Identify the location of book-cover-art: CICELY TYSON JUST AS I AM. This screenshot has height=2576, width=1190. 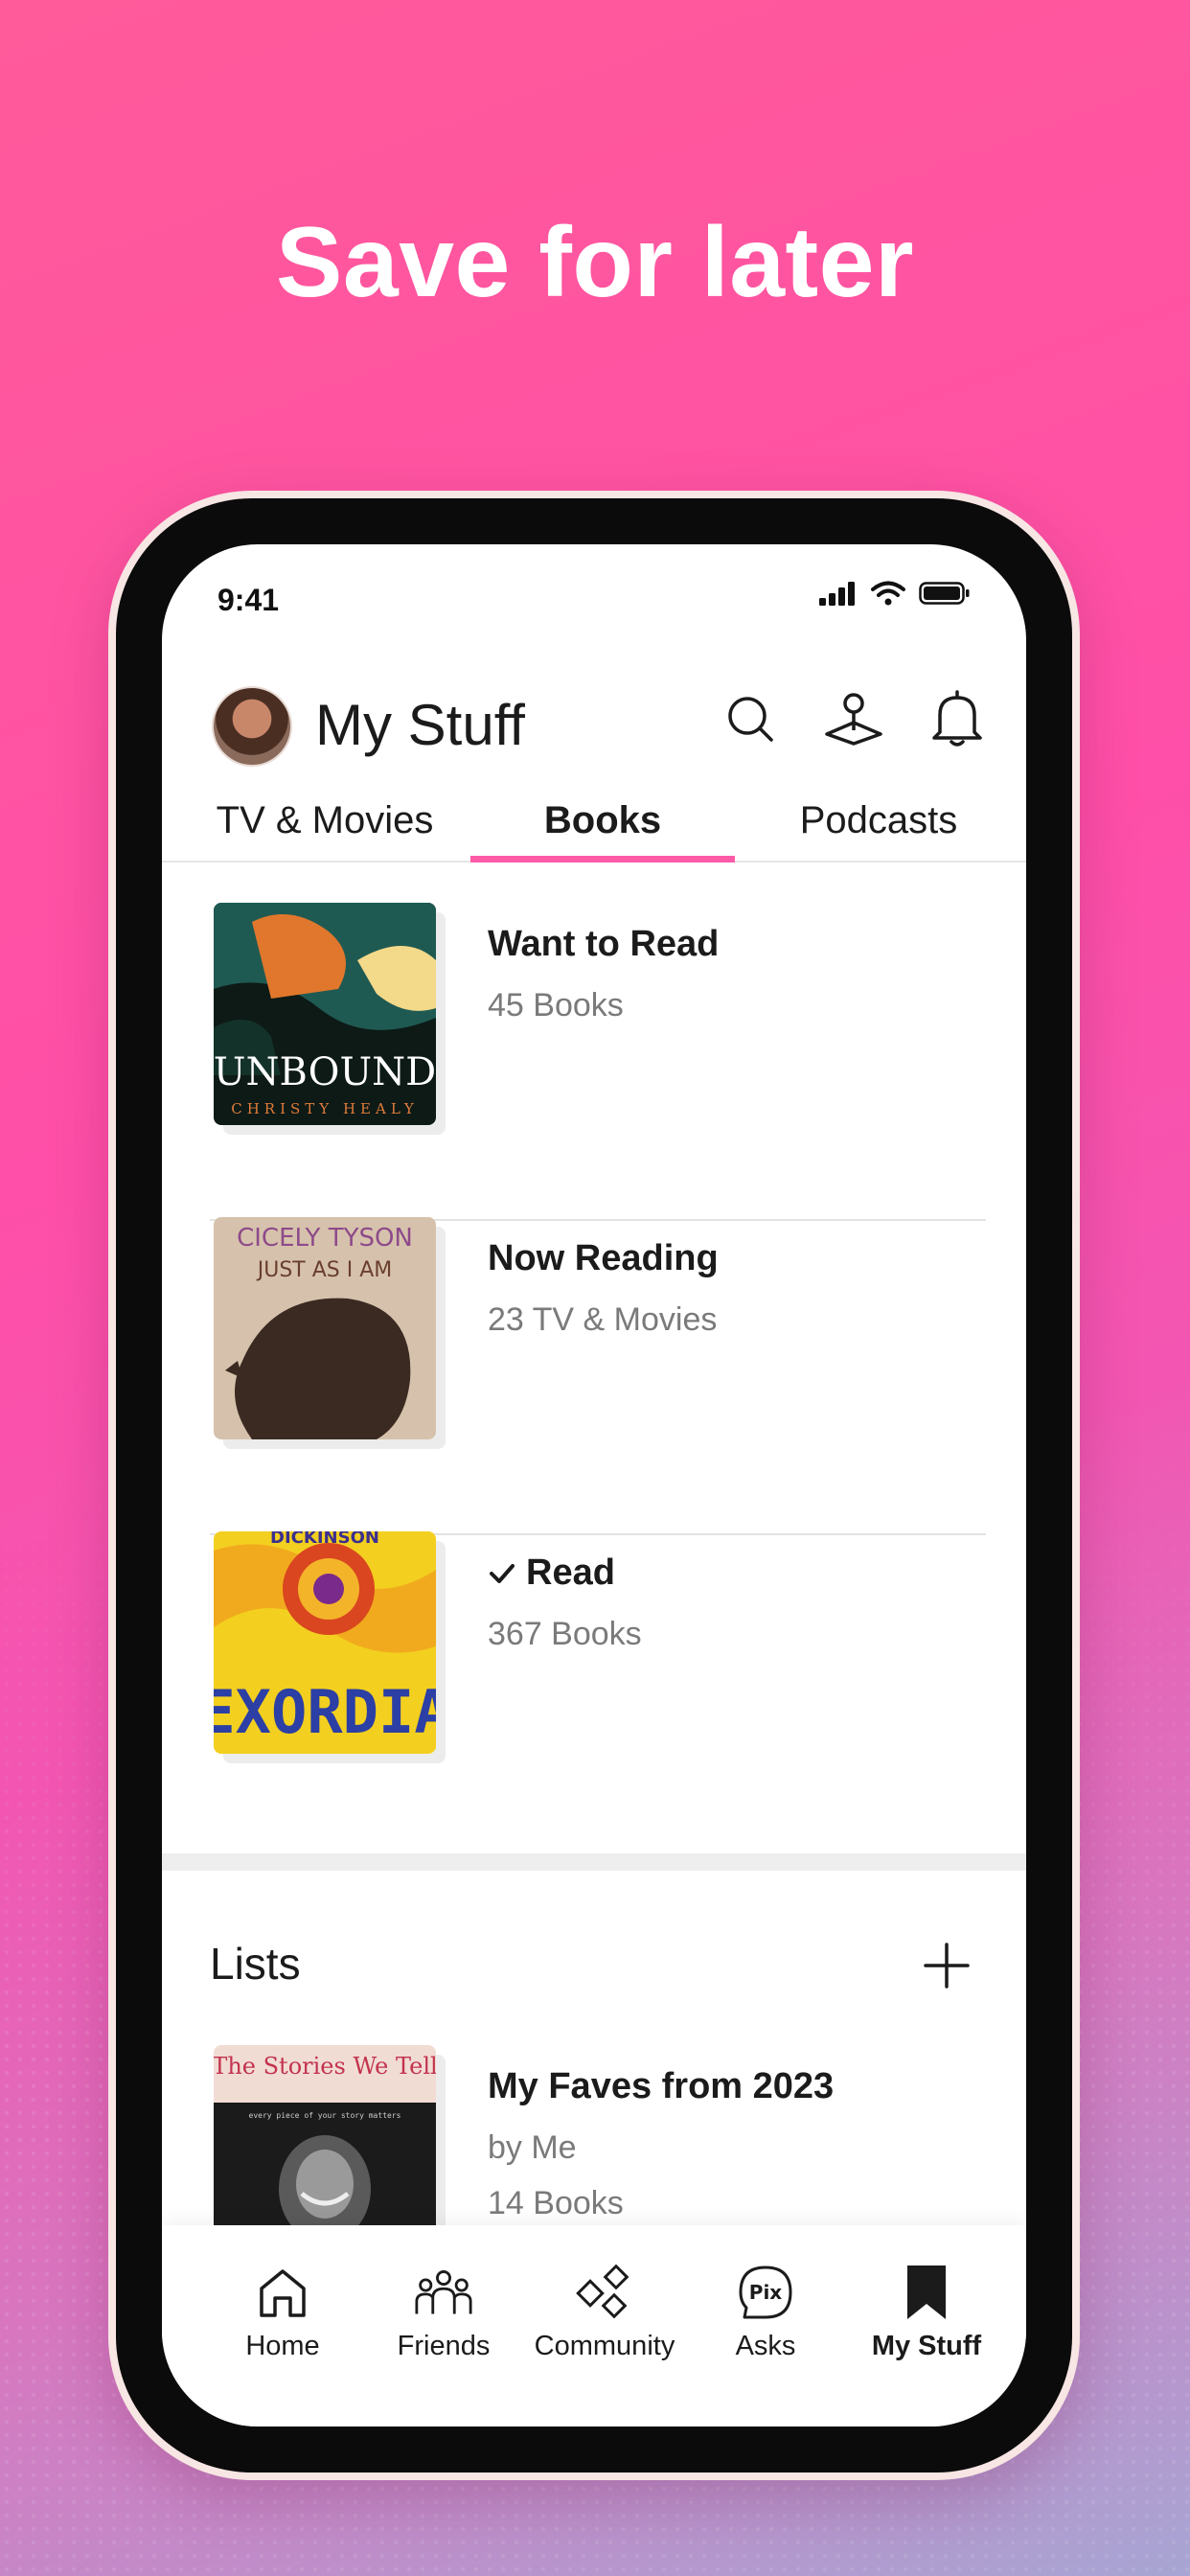
(325, 1328).